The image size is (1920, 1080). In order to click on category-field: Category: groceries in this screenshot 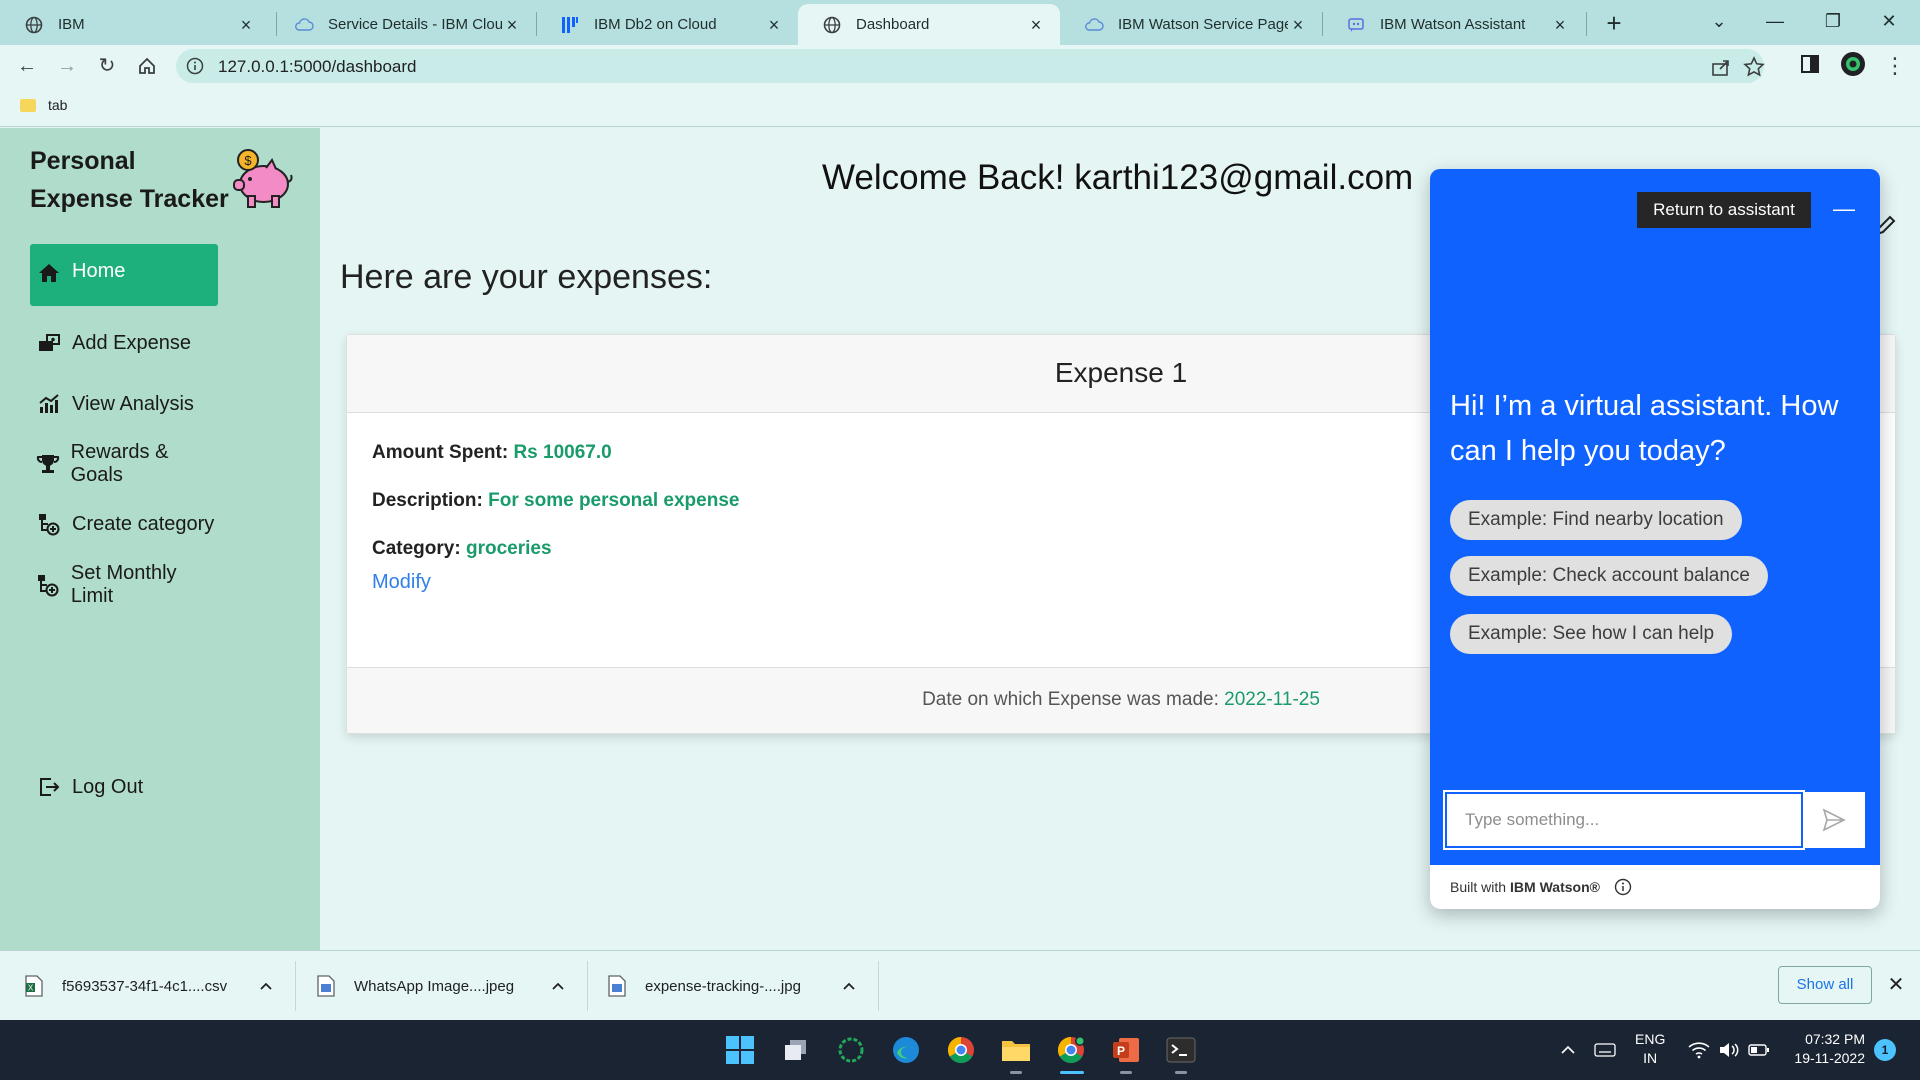, I will do `click(462, 549)`.